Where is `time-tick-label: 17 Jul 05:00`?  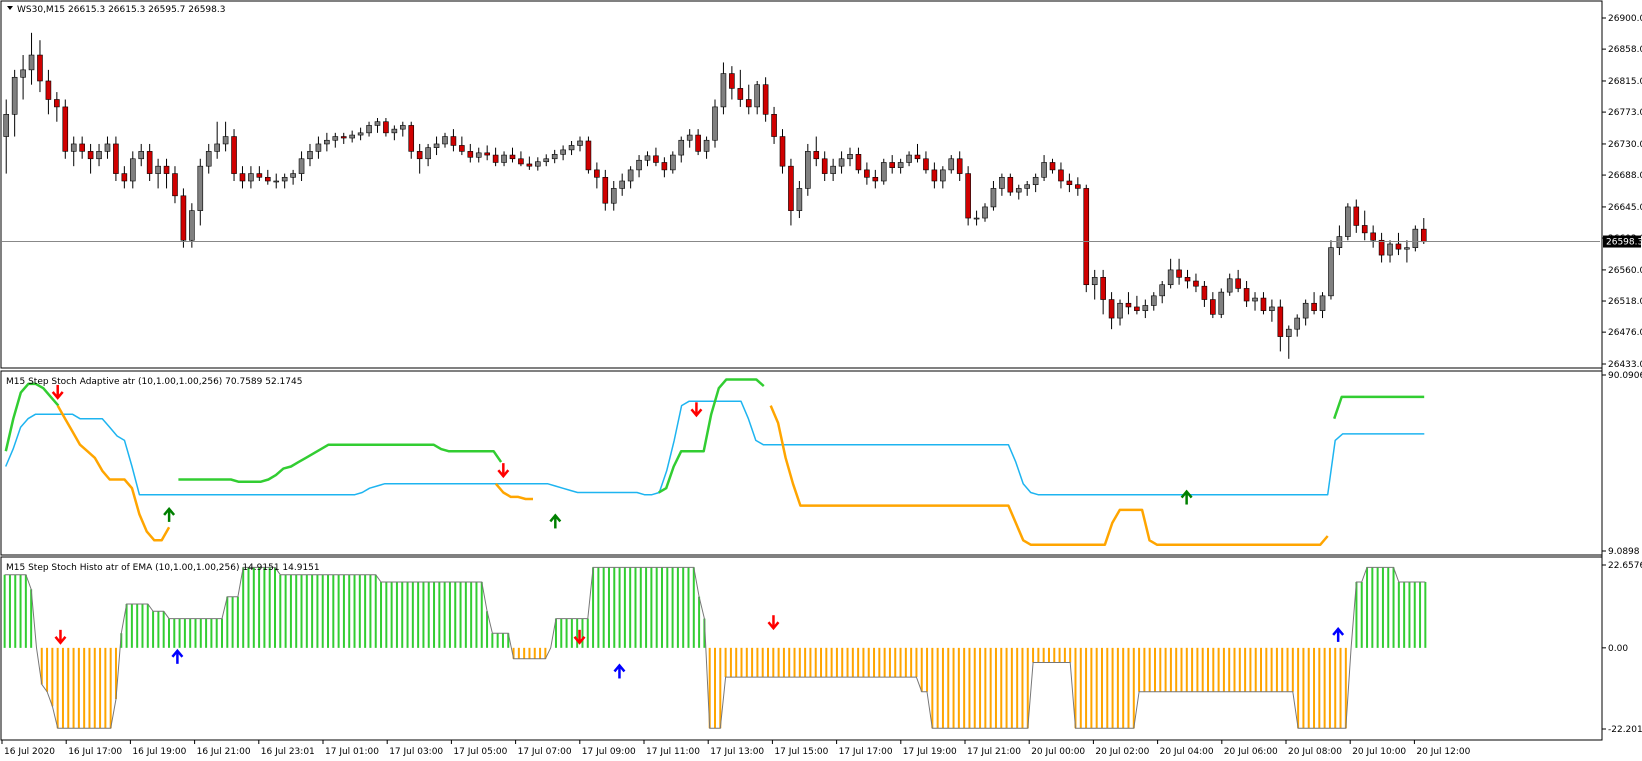
time-tick-label: 17 Jul 05:00 is located at coordinates (480, 752).